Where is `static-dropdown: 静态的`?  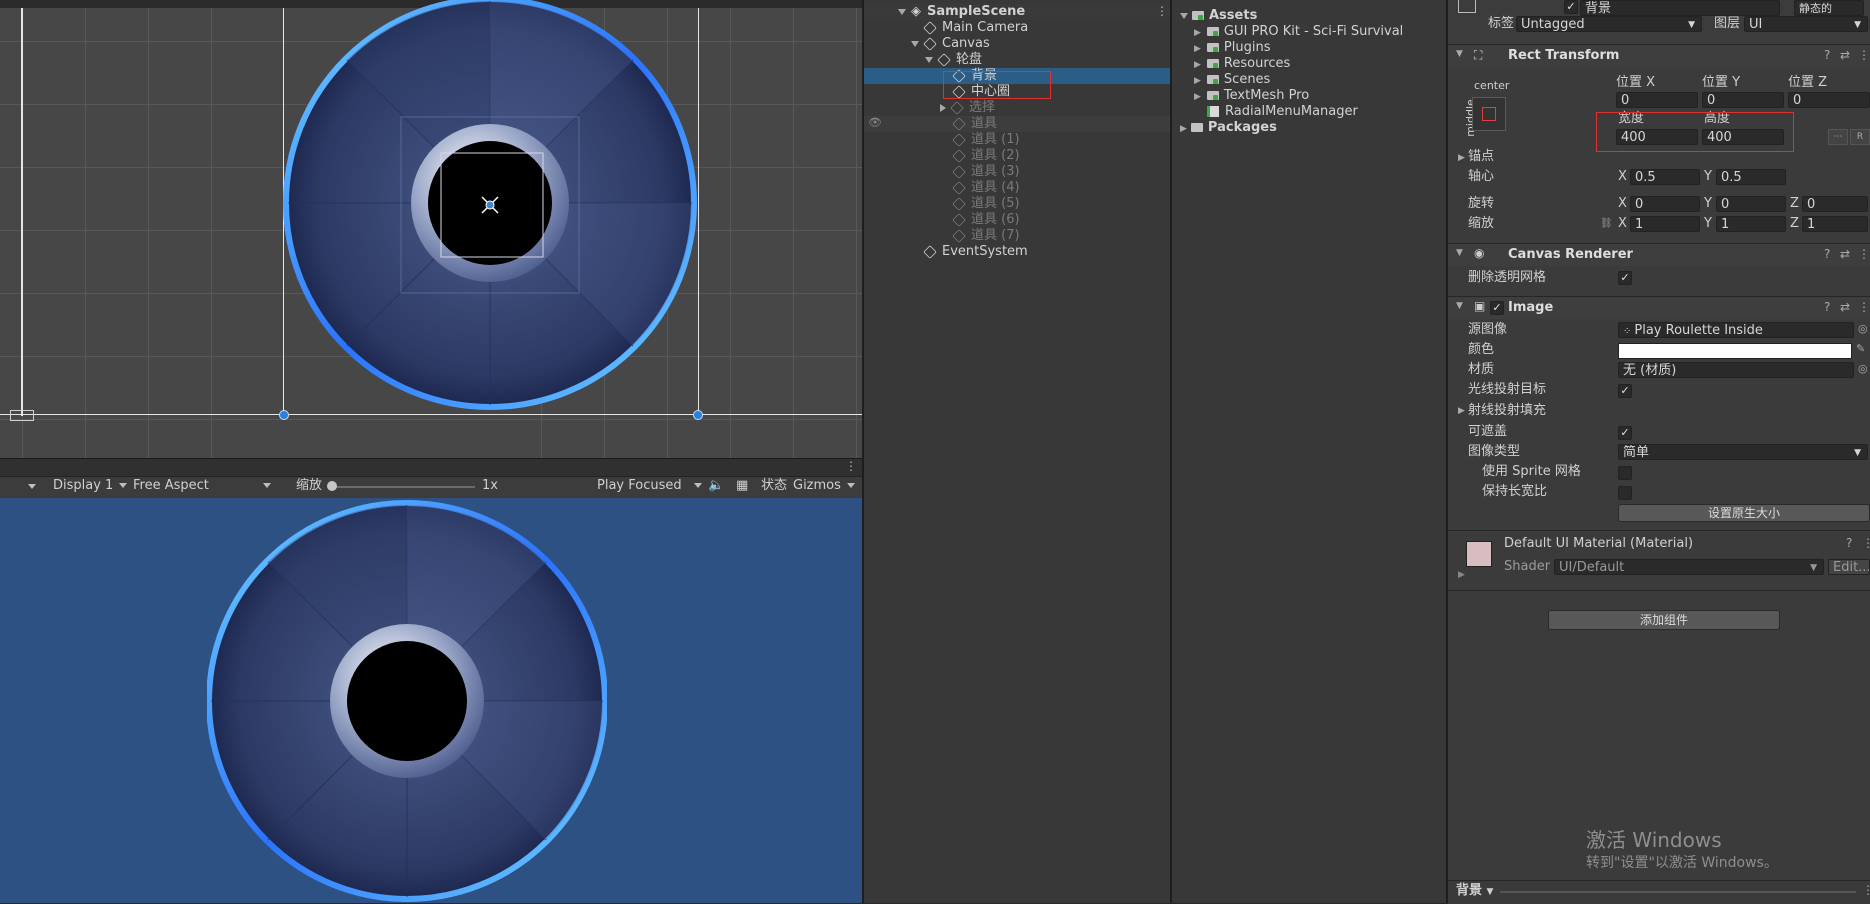 static-dropdown: 静态的 is located at coordinates (1829, 8).